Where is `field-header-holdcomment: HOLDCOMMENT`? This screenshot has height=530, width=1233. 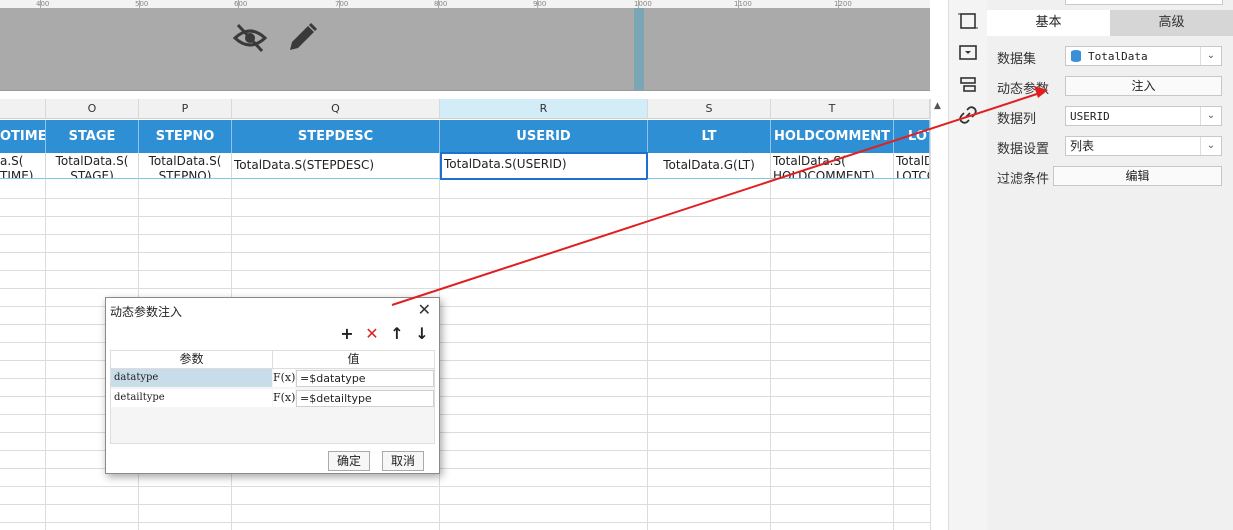 field-header-holdcomment: HOLDCOMMENT is located at coordinates (832, 136).